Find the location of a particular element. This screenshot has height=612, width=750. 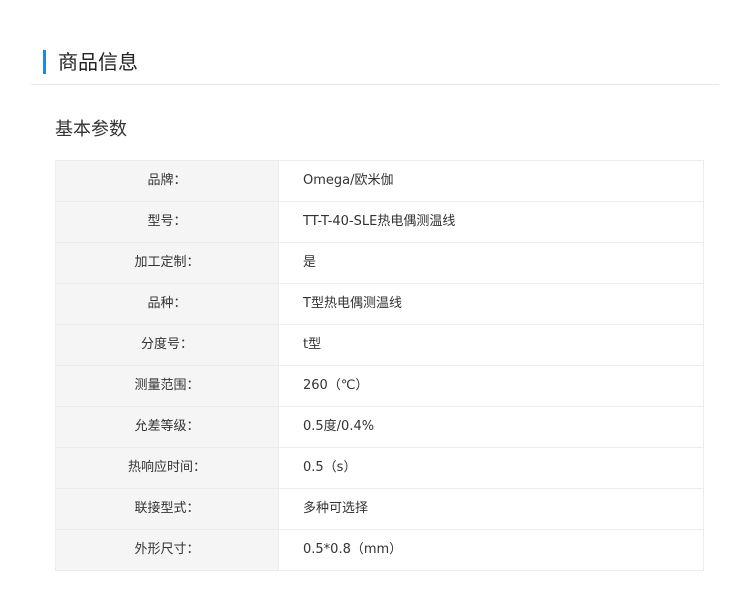

param-value: Omega/欧米伽 is located at coordinates (491, 181).